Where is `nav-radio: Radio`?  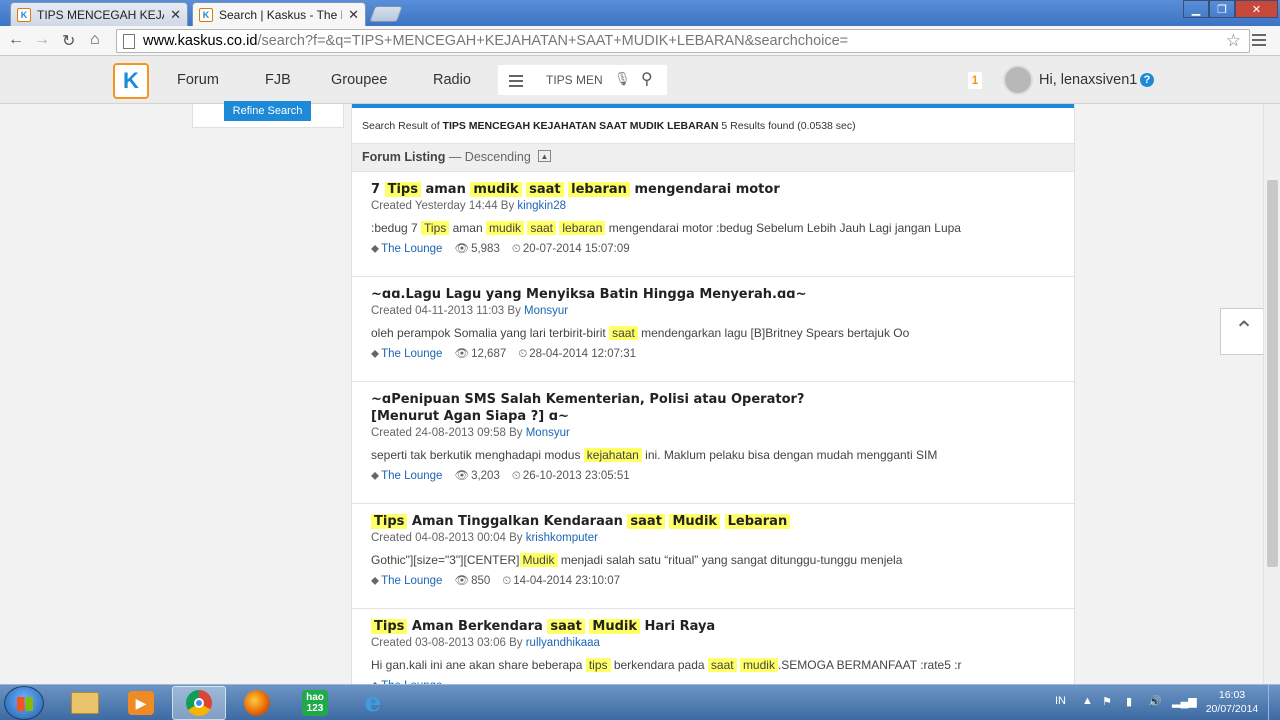
nav-radio: Radio is located at coordinates (452, 80).